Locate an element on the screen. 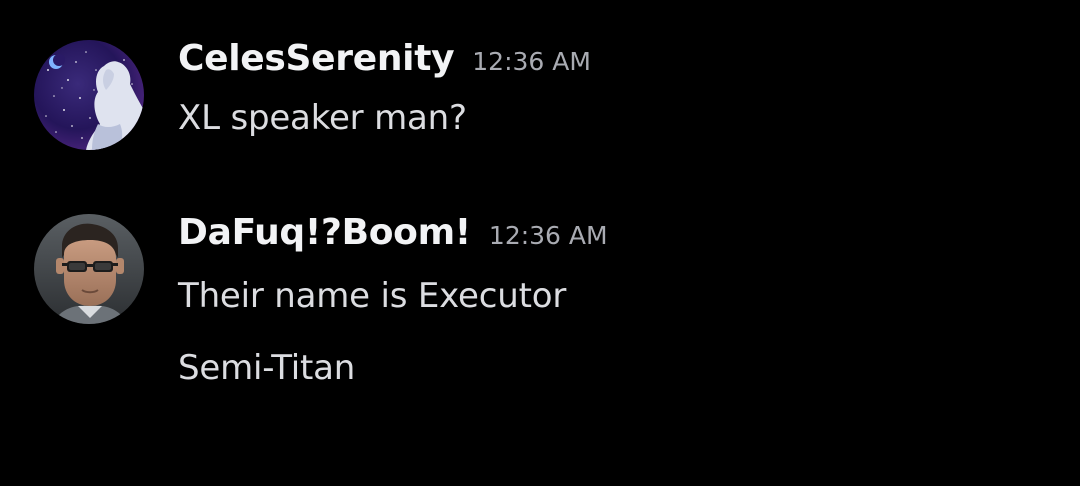 The width and height of the screenshot is (1080, 486). message-header: CelesSerenity 12:36 AM is located at coordinates (384, 60).